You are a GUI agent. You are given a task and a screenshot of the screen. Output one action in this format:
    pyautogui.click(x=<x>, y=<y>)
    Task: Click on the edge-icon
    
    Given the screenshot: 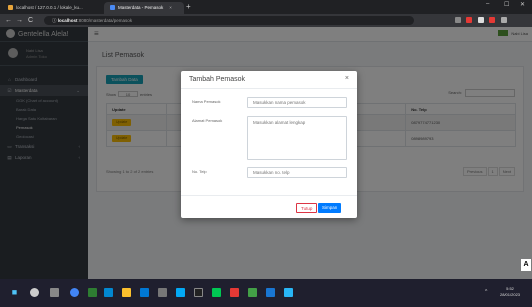 What is the action you would take?
    pyautogui.click(x=144, y=292)
    